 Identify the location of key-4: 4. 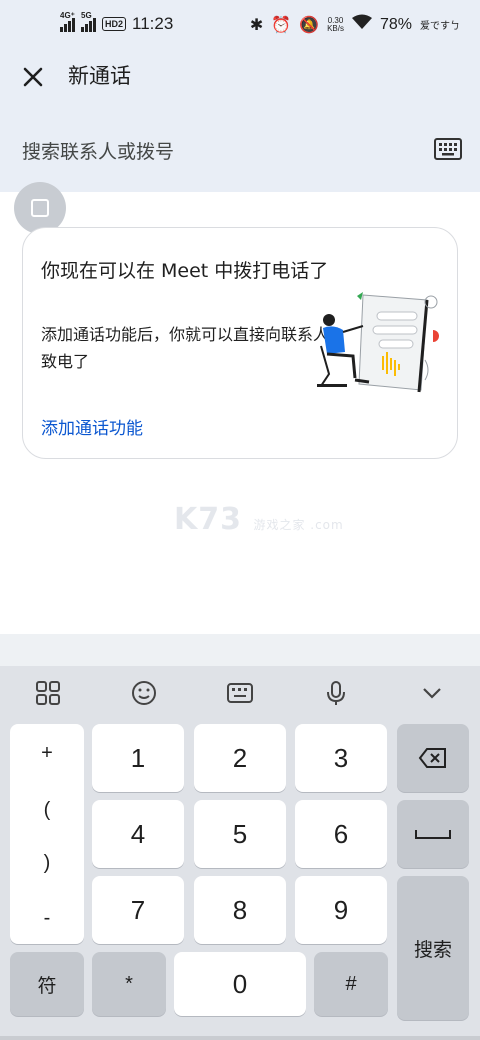
(138, 834).